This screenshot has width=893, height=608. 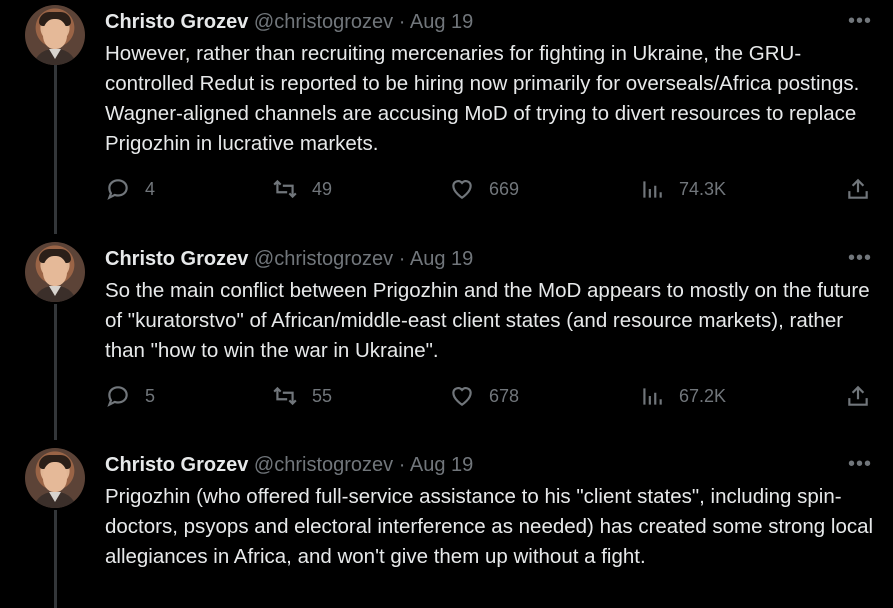 I want to click on reply-button: 4, so click(x=130, y=189).